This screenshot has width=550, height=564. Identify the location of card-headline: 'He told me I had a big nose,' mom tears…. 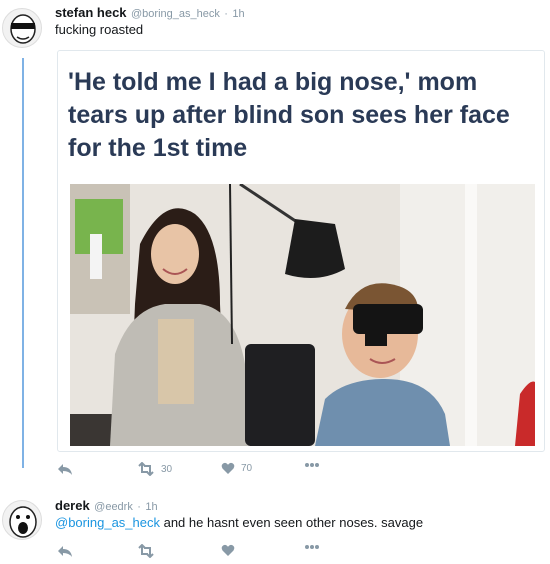
(298, 115).